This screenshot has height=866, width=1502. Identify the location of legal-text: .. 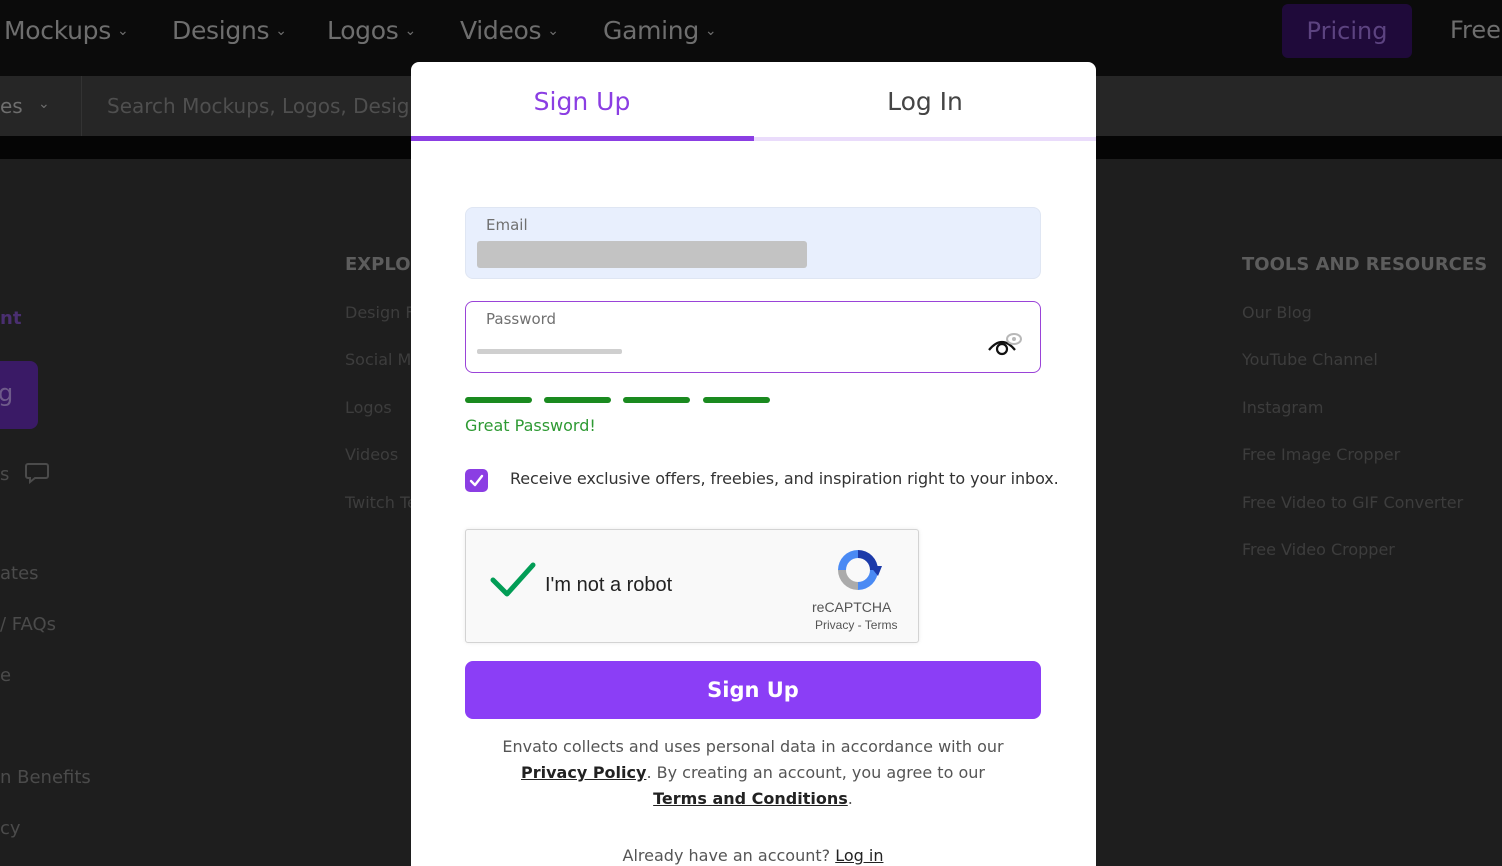
(850, 798).